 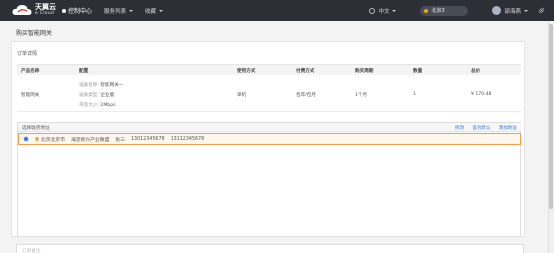 What do you see at coordinates (541, 10) in the screenshot?
I see `notification-icon` at bounding box center [541, 10].